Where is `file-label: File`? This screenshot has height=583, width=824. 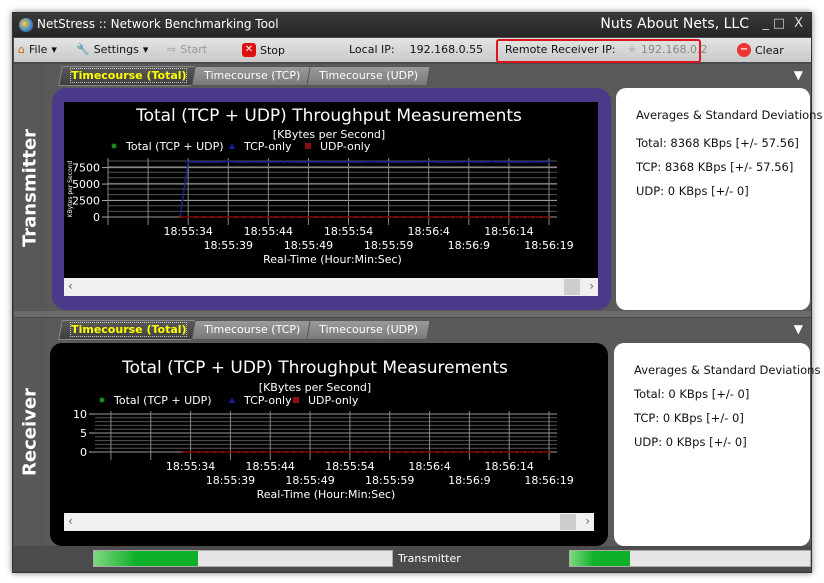 file-label: File is located at coordinates (38, 49).